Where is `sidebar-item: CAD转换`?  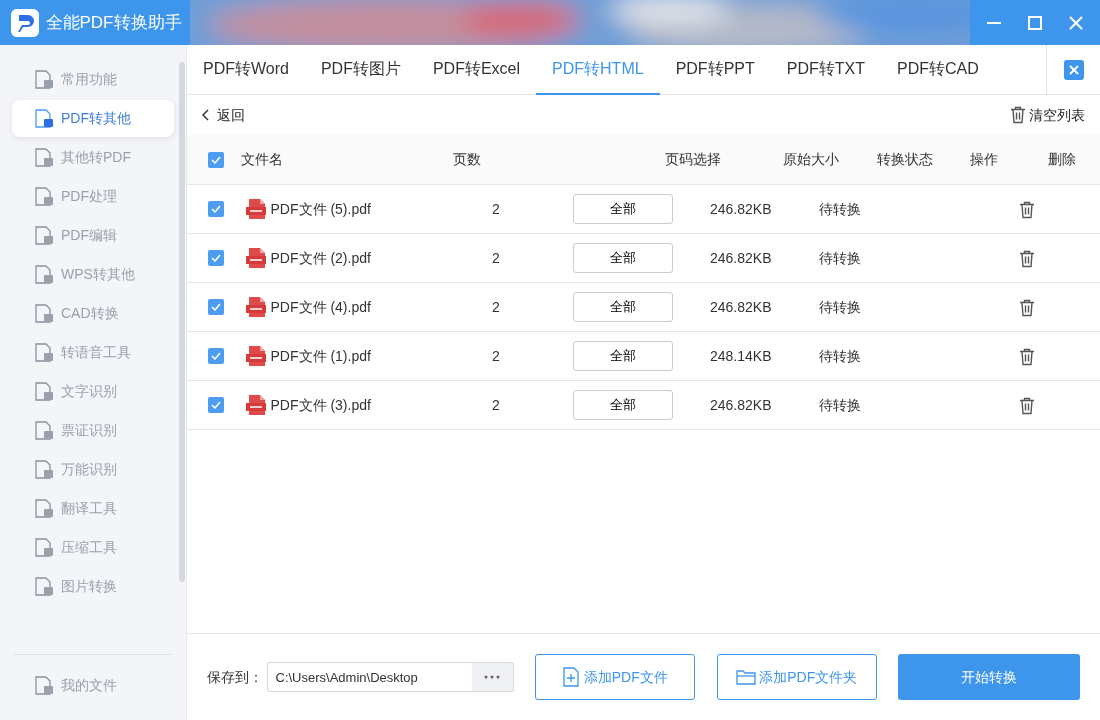
sidebar-item: CAD转换 is located at coordinates (93, 313).